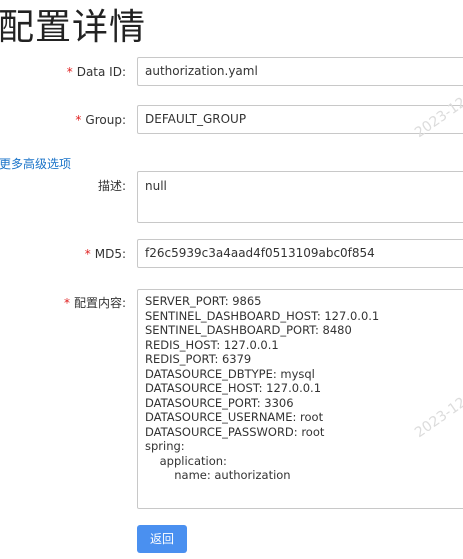 The height and width of the screenshot is (559, 463). I want to click on back-button: 返回, so click(162, 539).